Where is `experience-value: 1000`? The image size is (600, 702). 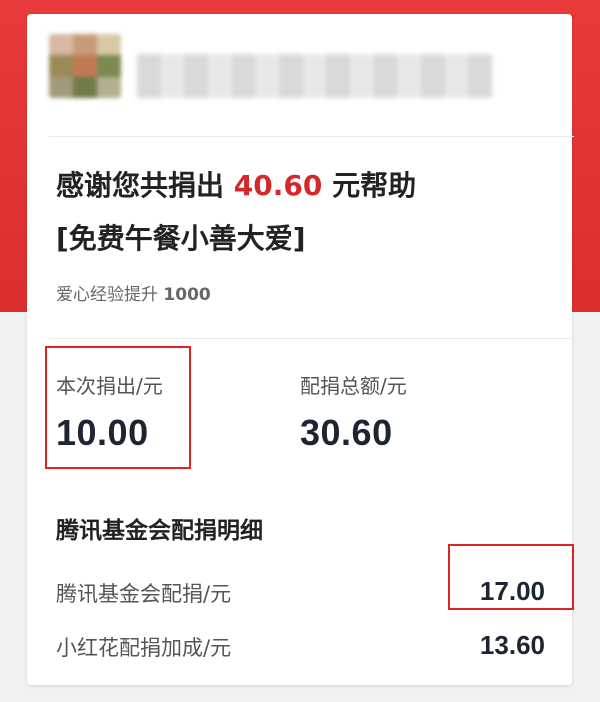 experience-value: 1000 is located at coordinates (187, 295).